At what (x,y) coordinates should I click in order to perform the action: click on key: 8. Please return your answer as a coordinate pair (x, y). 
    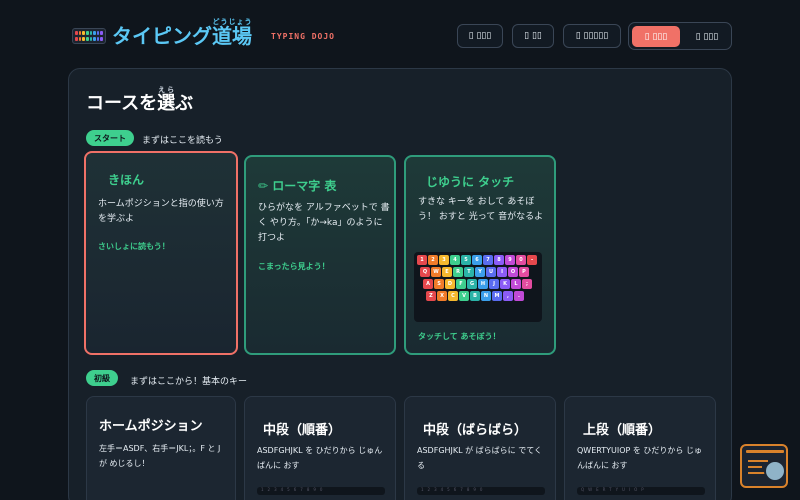
    Looking at the image, I should click on (499, 260).